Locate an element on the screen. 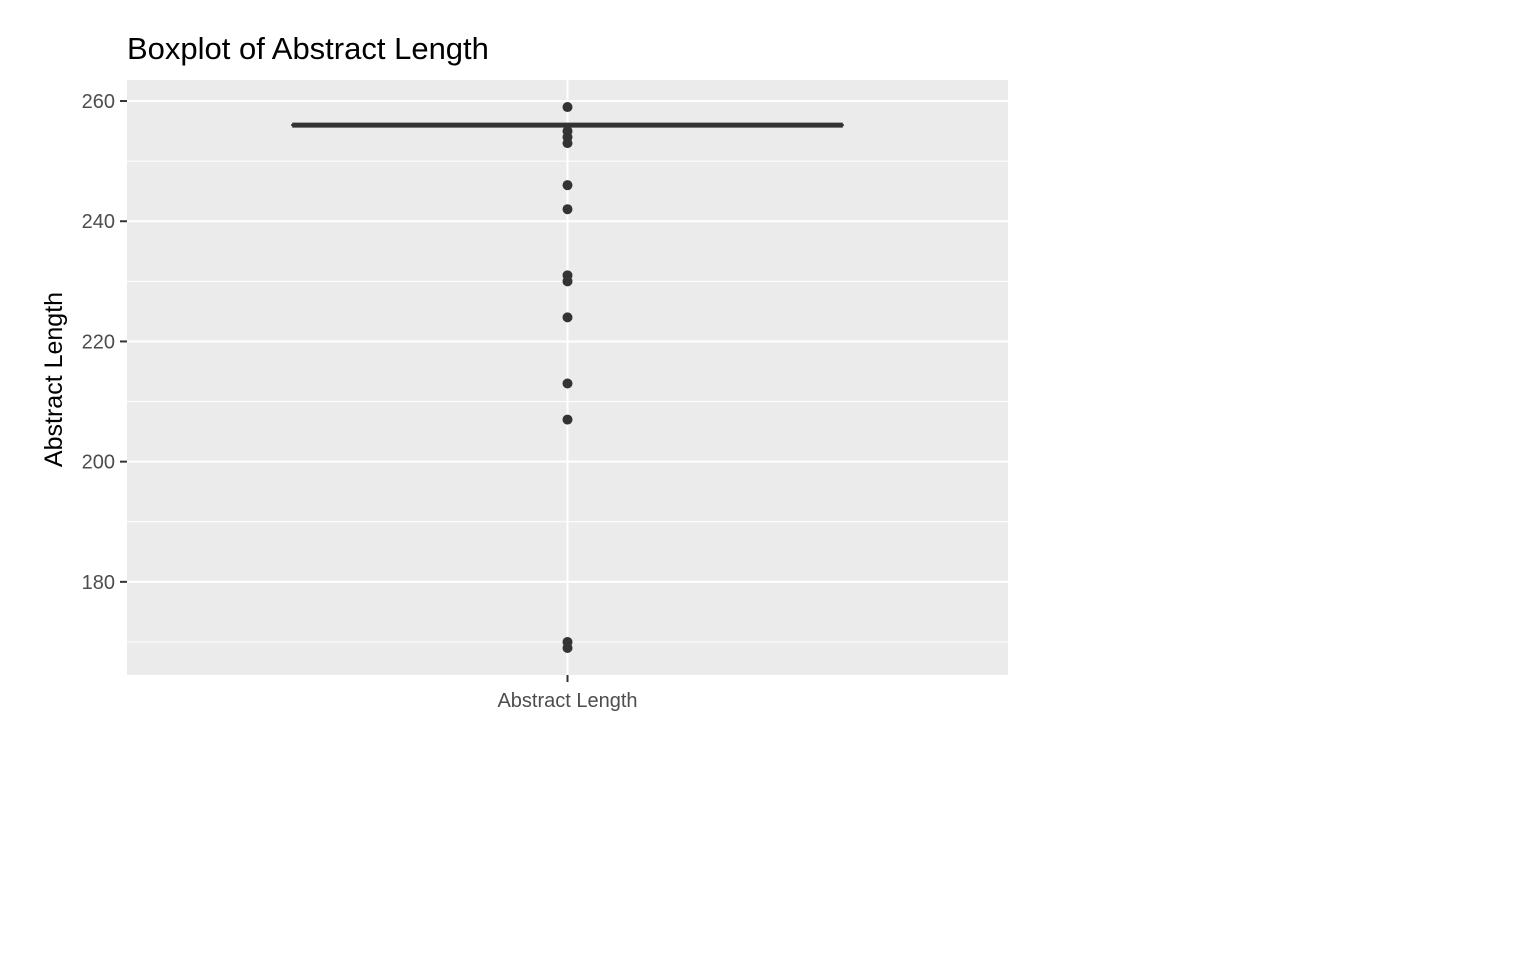 This screenshot has height=960, width=1536. y-axis-title: Abstract Length is located at coordinates (54, 379).